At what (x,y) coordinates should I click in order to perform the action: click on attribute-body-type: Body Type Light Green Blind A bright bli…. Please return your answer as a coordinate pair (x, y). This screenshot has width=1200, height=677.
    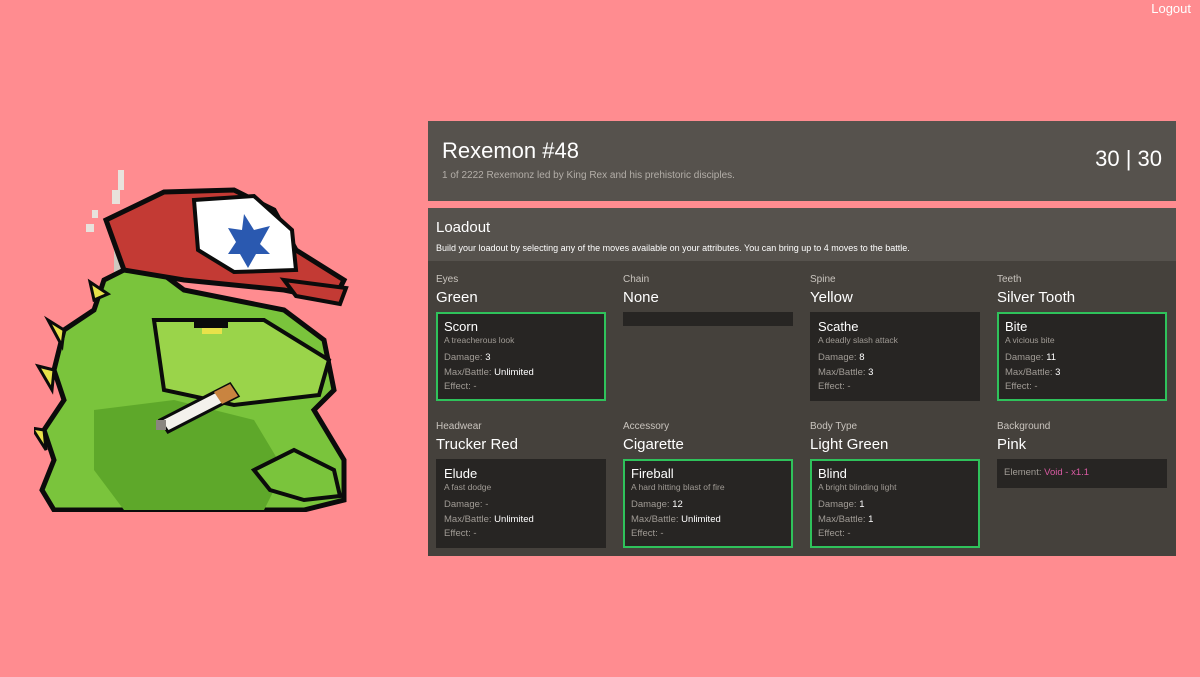
    Looking at the image, I should click on (895, 494).